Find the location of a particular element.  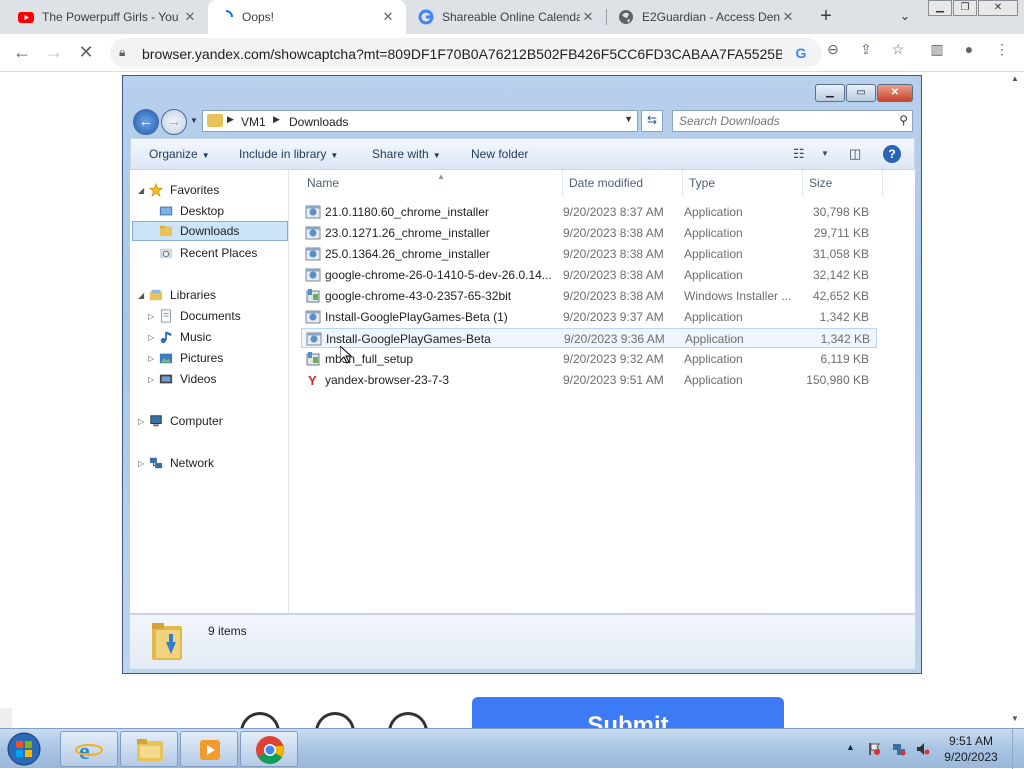

maximize-browser-button: ❐ is located at coordinates (965, 8).